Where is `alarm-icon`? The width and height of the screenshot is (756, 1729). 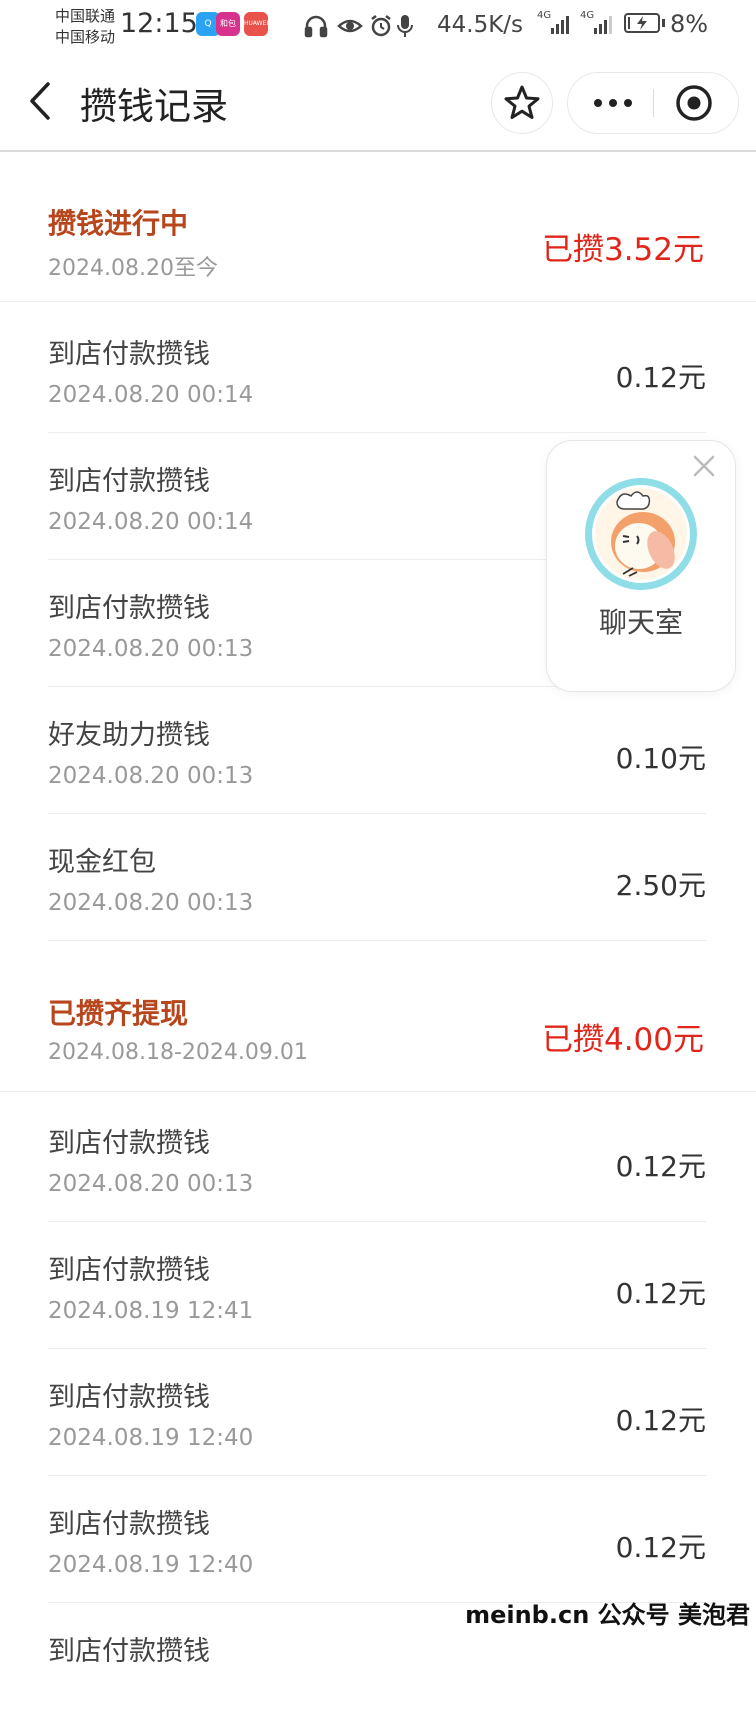 alarm-icon is located at coordinates (381, 26).